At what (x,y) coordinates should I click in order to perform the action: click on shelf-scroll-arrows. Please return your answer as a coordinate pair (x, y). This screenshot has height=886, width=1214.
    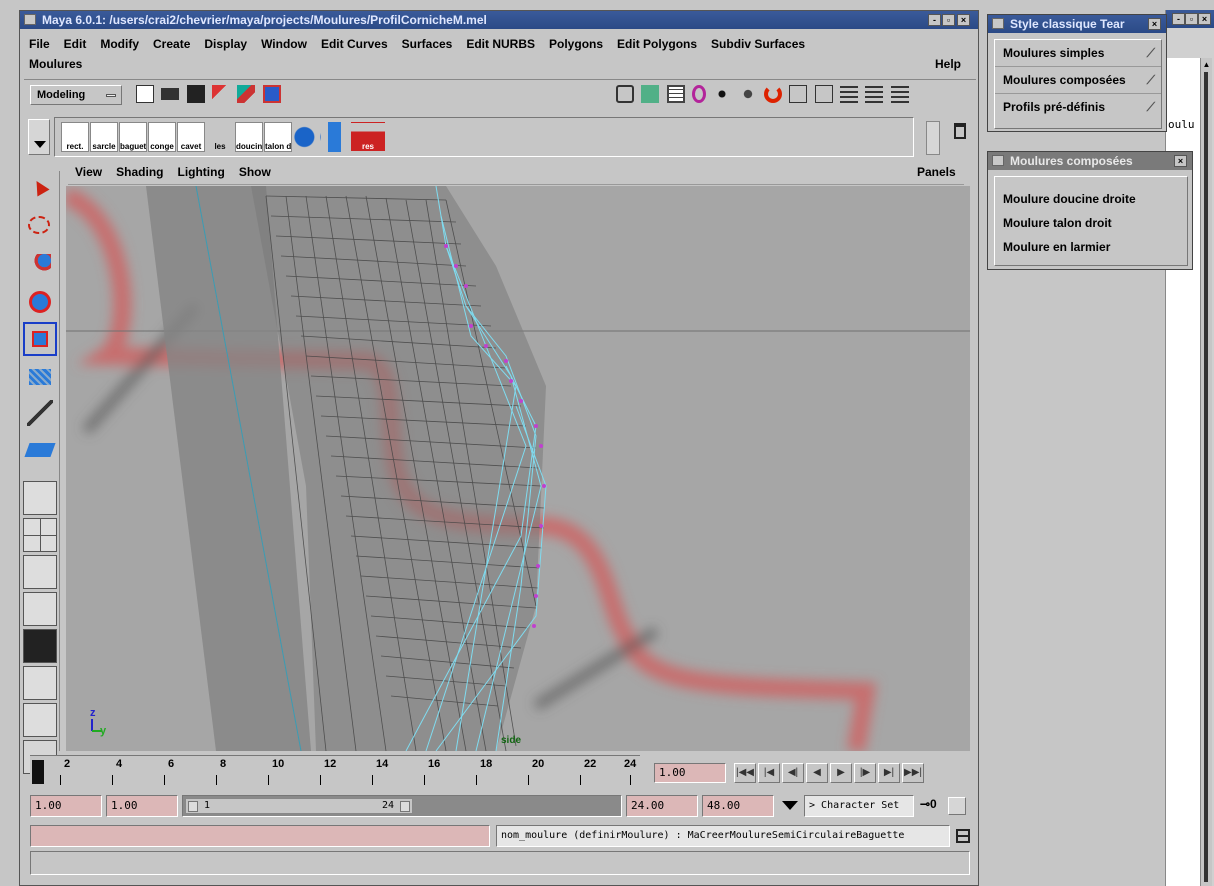
    Looking at the image, I should click on (933, 138).